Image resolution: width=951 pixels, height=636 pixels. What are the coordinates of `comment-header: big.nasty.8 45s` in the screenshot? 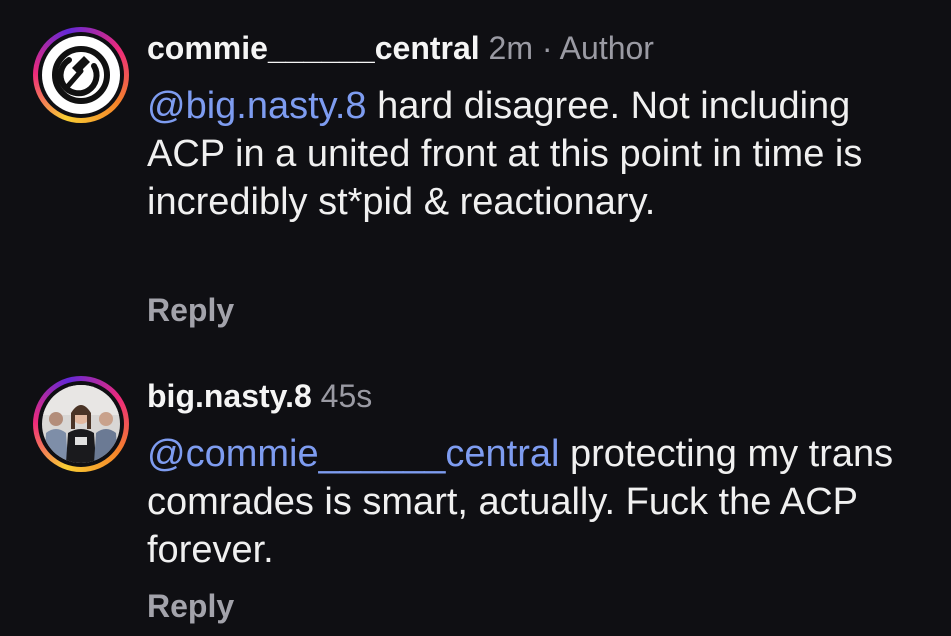 It's located at (259, 396).